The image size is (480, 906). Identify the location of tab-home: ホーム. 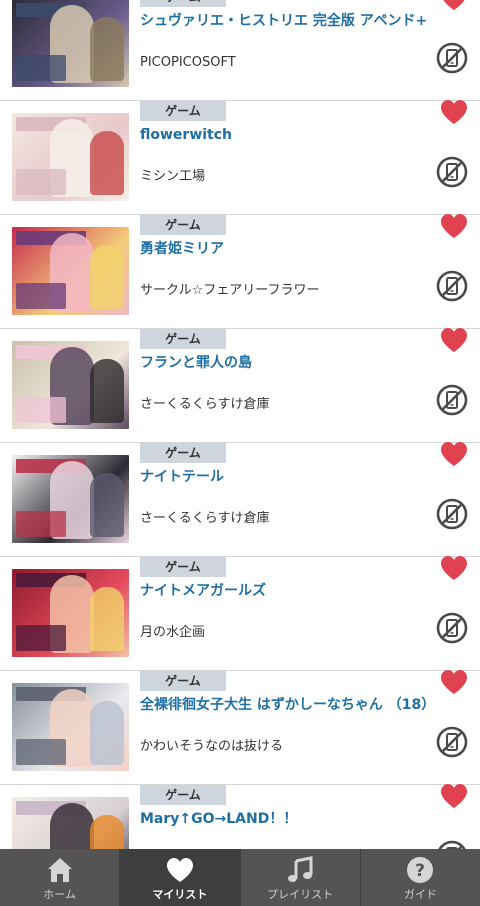
(60, 877).